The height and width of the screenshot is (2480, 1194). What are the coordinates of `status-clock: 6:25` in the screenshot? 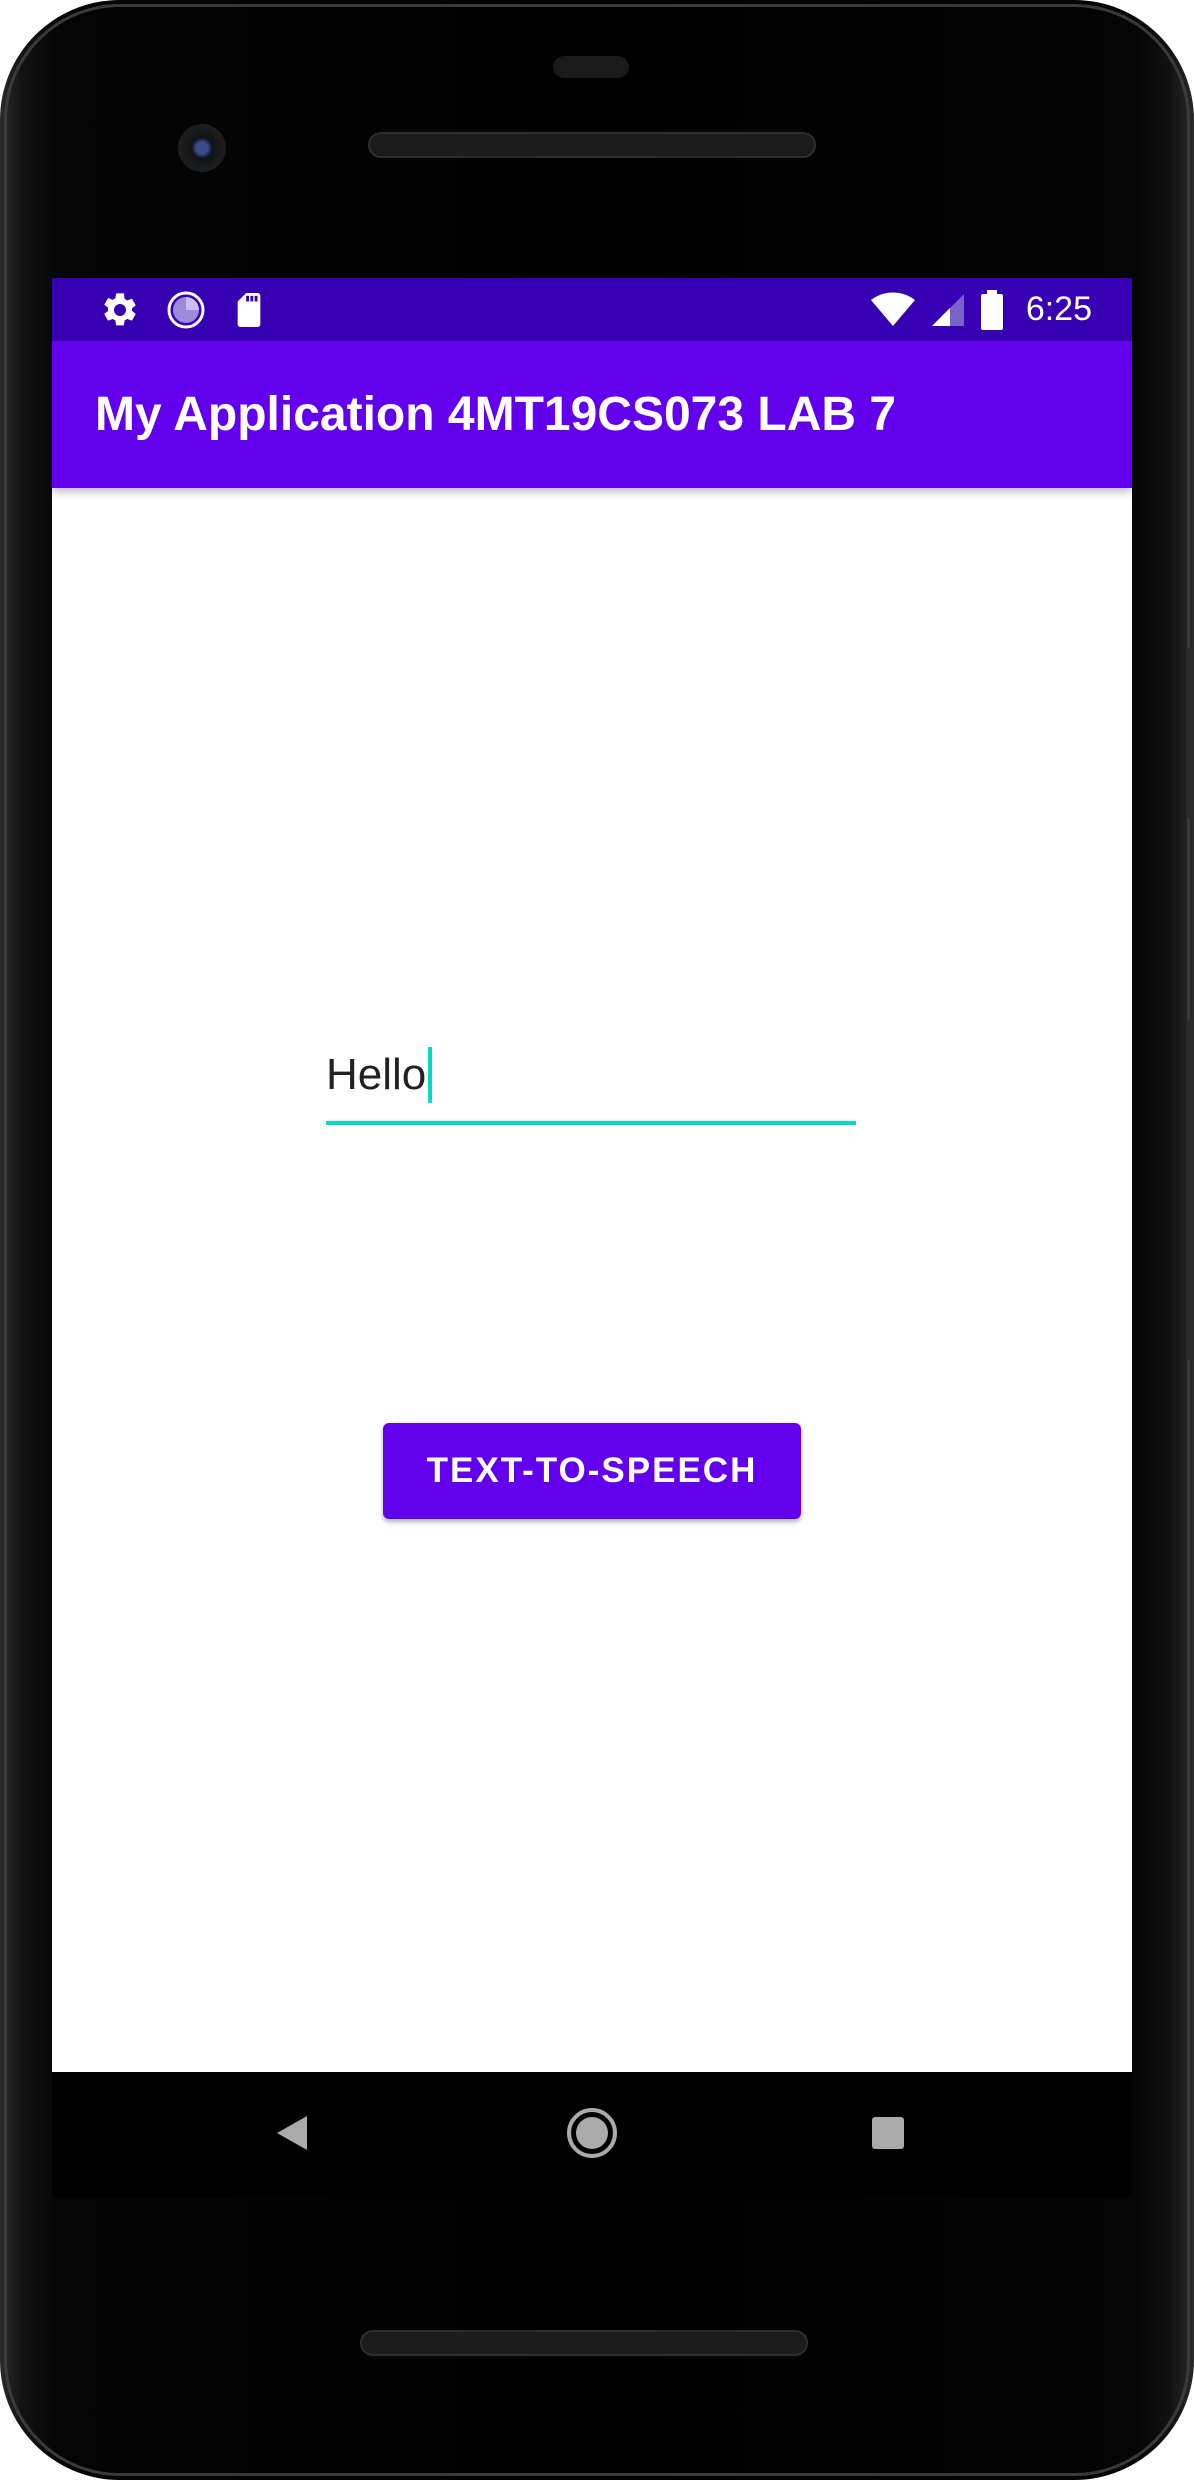 It's located at (1058, 309).